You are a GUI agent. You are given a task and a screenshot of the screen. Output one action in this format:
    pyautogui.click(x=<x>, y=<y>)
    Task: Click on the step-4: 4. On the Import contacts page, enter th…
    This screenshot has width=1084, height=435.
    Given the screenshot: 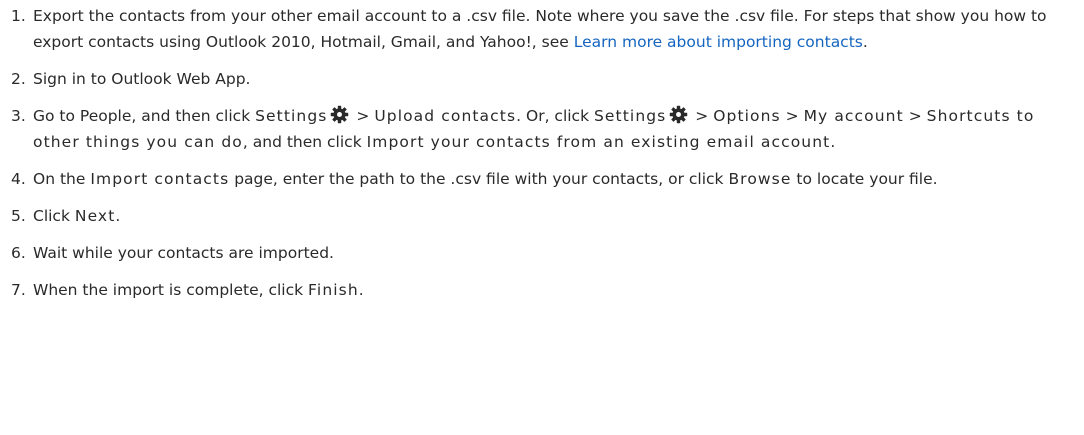 What is the action you would take?
    pyautogui.click(x=542, y=179)
    